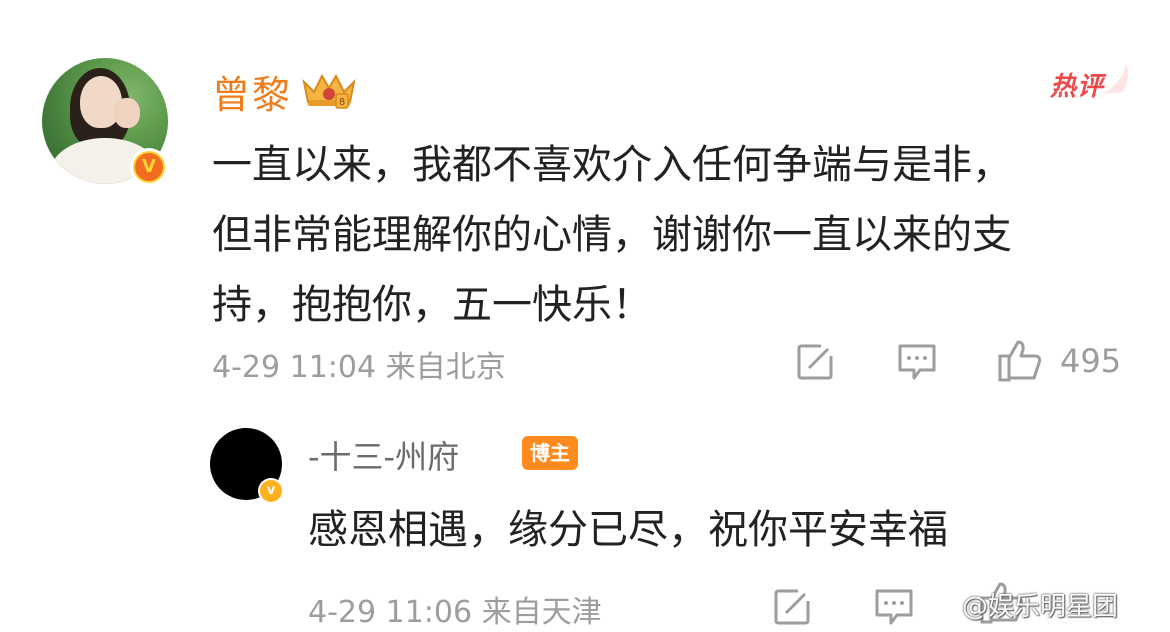 The height and width of the screenshot is (632, 1170). What do you see at coordinates (149, 167) in the screenshot?
I see `verified-badge-icon: V` at bounding box center [149, 167].